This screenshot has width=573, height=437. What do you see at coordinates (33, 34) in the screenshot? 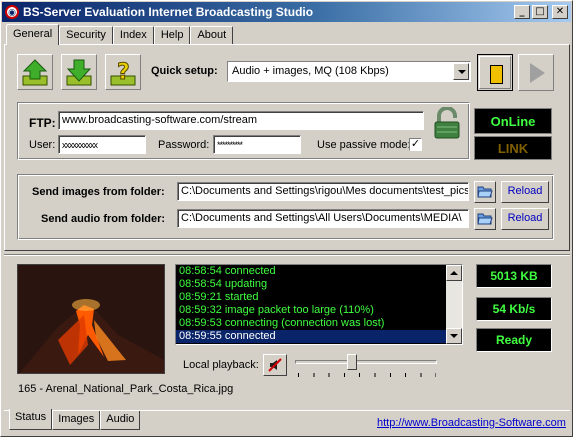
I see `tab-general: General` at bounding box center [33, 34].